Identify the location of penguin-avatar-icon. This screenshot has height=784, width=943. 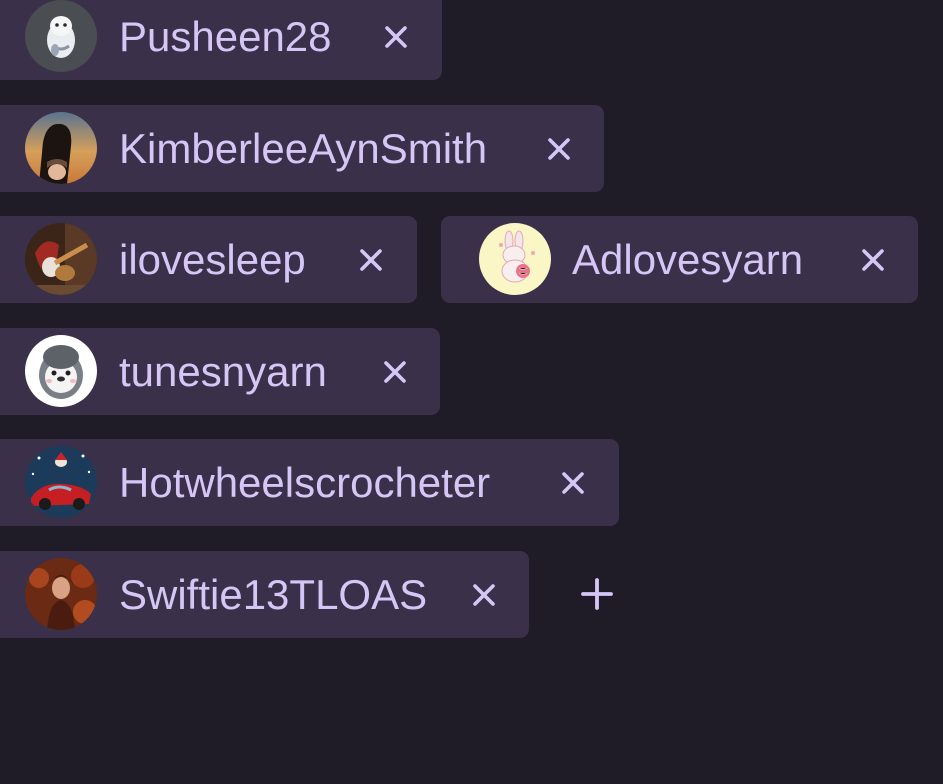
(61, 371).